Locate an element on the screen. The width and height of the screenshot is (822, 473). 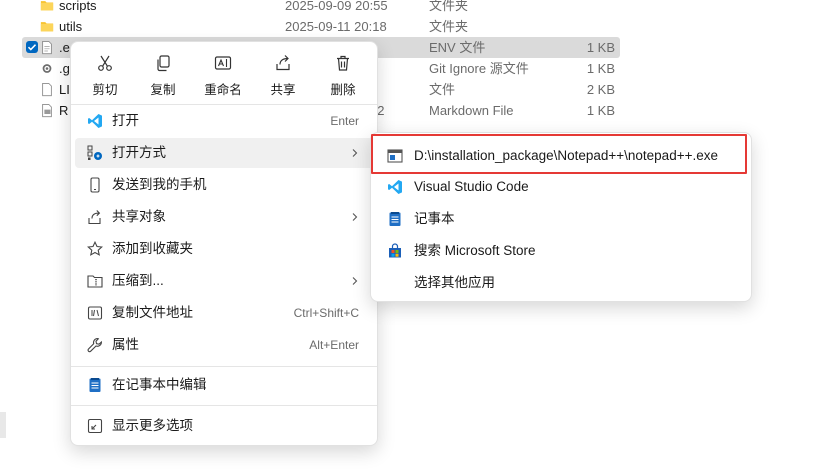
check-icon is located at coordinates (32, 47).